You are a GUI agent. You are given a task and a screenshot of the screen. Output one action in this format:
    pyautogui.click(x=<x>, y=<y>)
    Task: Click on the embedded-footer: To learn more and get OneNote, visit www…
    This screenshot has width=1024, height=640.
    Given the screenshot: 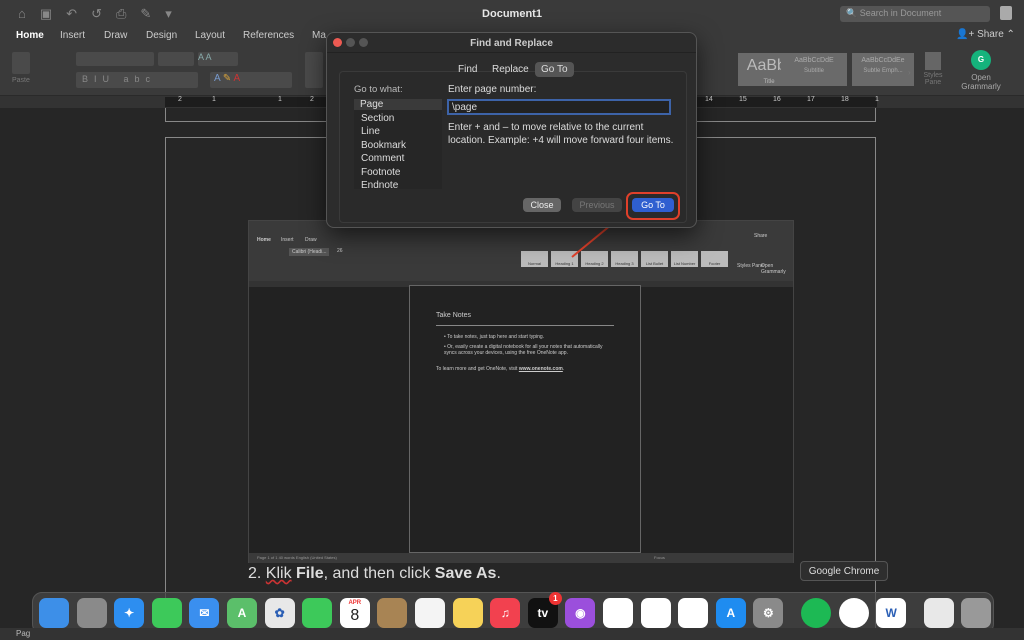 What is the action you would take?
    pyautogui.click(x=500, y=369)
    